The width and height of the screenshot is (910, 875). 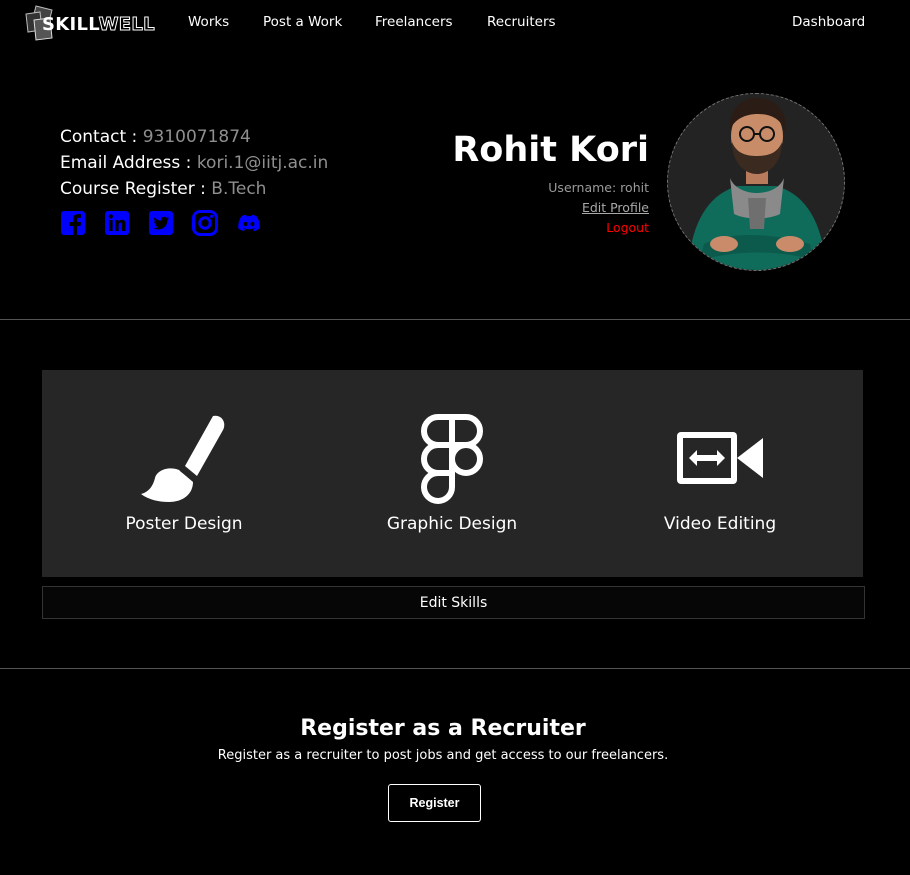 I want to click on nav-link-recruiters: Recruiters, so click(x=521, y=22).